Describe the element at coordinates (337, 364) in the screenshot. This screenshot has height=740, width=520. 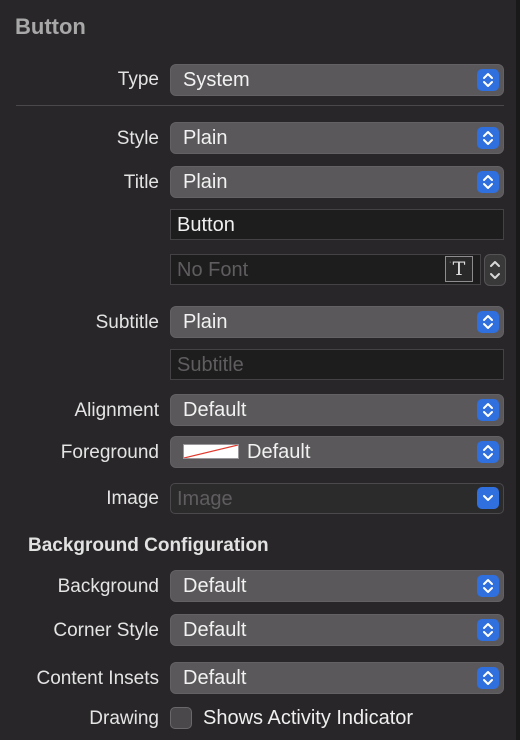
I see `subtitle-text-field: Subtitle` at that location.